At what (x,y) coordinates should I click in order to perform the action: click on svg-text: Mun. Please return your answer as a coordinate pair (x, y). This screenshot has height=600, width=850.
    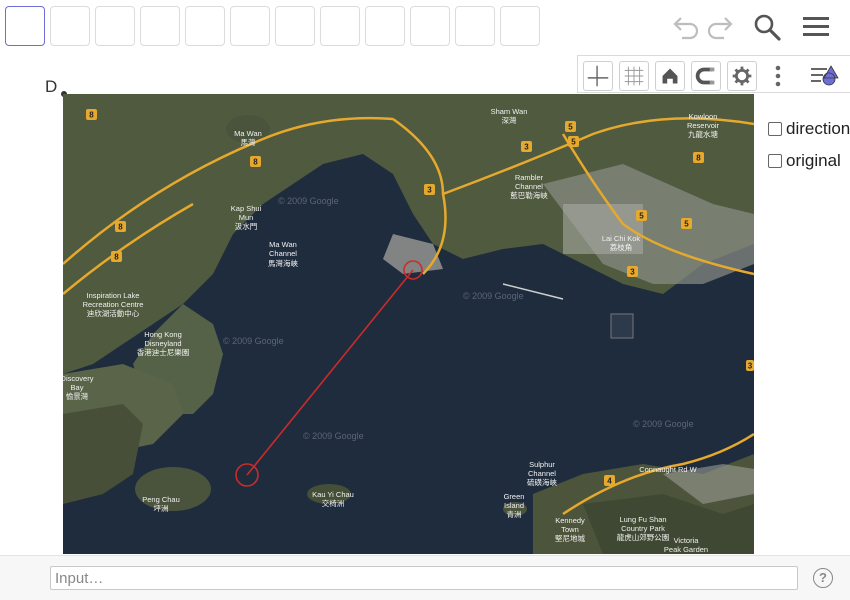
    Looking at the image, I should click on (246, 217).